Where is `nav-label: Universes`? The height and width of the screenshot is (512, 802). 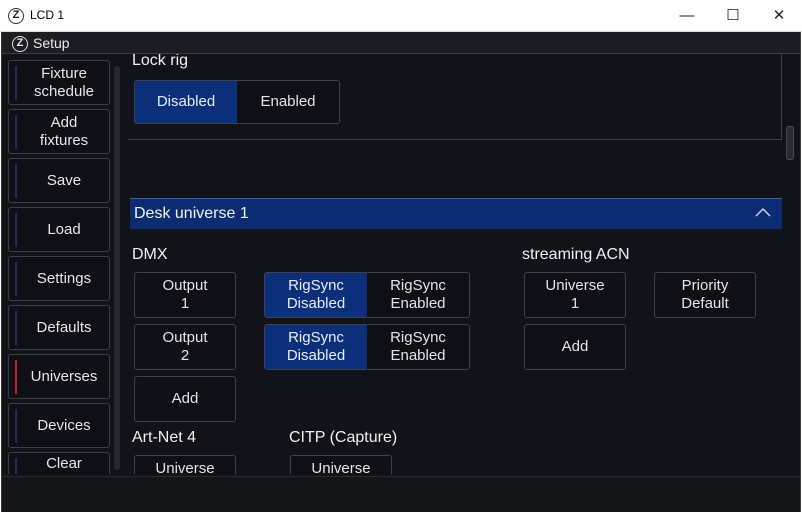
nav-label: Universes is located at coordinates (64, 376).